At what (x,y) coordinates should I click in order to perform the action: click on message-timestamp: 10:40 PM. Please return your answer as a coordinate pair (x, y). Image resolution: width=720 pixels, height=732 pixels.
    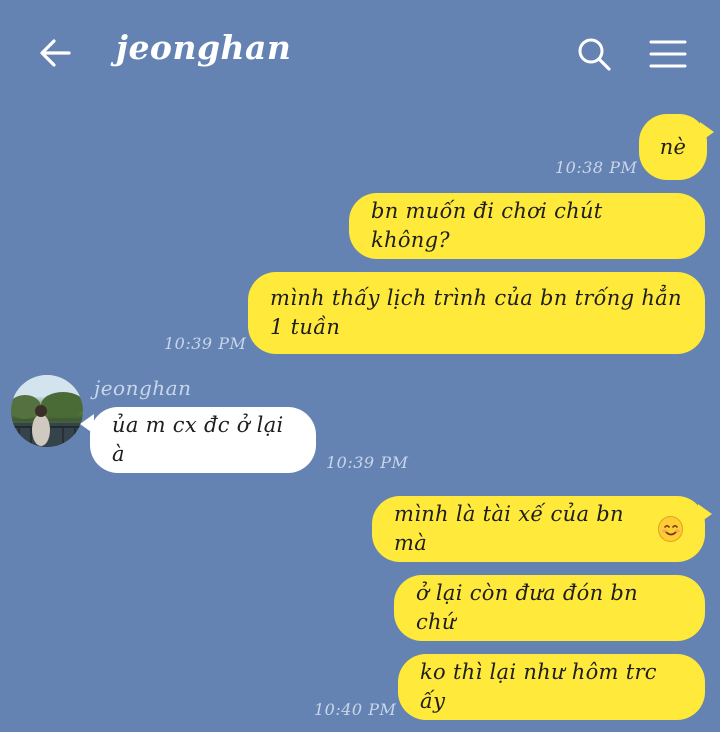
    Looking at the image, I should click on (355, 709).